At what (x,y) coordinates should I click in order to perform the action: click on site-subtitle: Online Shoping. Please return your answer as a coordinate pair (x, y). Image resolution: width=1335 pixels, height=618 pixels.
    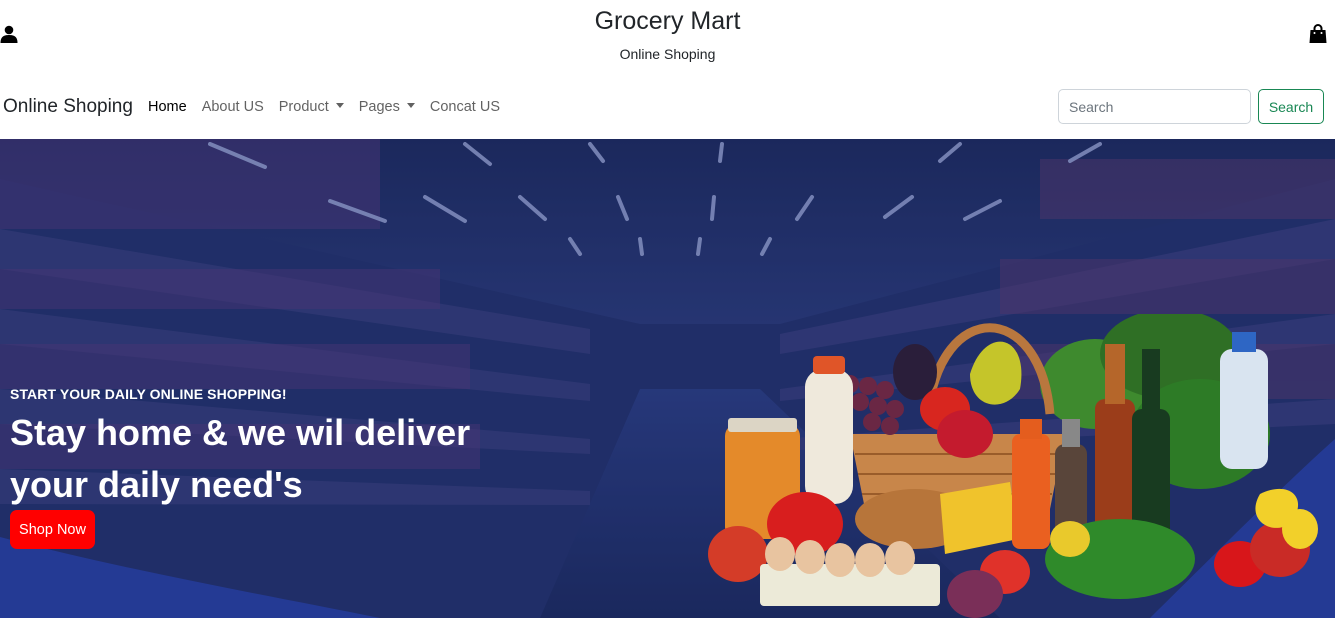
    Looking at the image, I should click on (667, 54).